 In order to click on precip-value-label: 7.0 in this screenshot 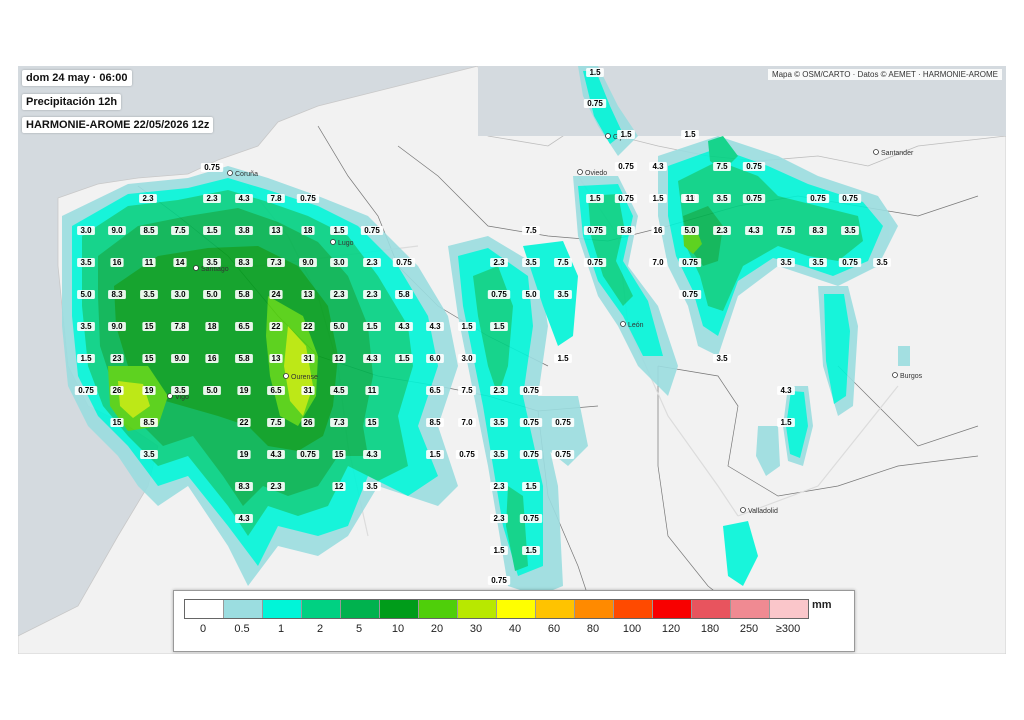, I will do `click(658, 262)`.